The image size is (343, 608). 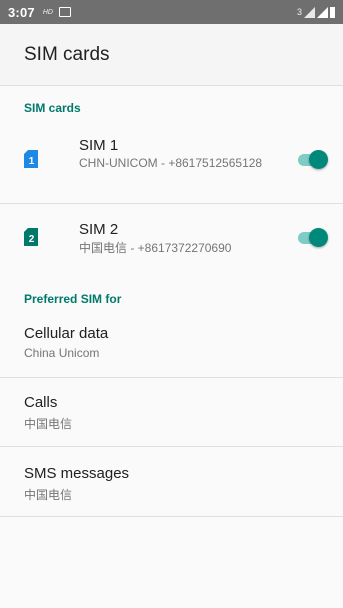 What do you see at coordinates (47, 12) in the screenshot?
I see `hd-indicator: HD` at bounding box center [47, 12].